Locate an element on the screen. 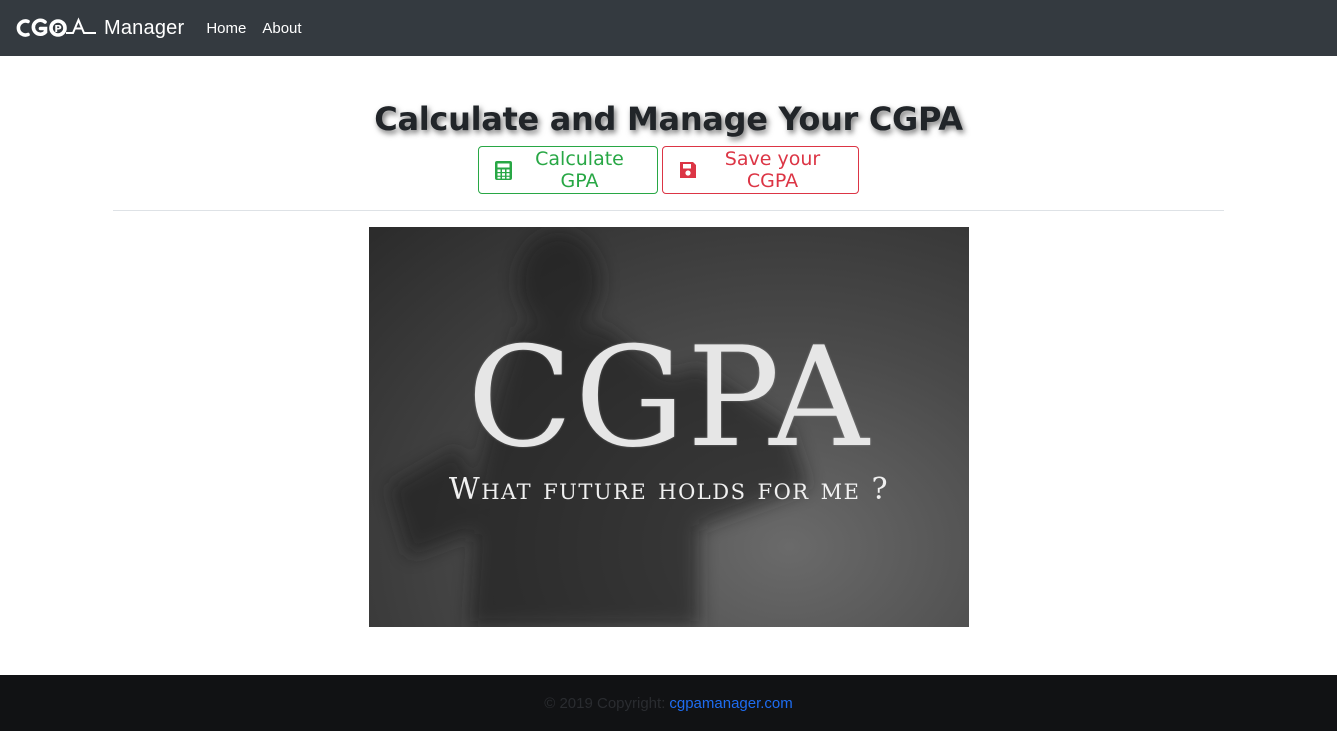 The height and width of the screenshot is (731, 1337). action-buttons: Calculate GPA Save your CGPA is located at coordinates (668, 170).